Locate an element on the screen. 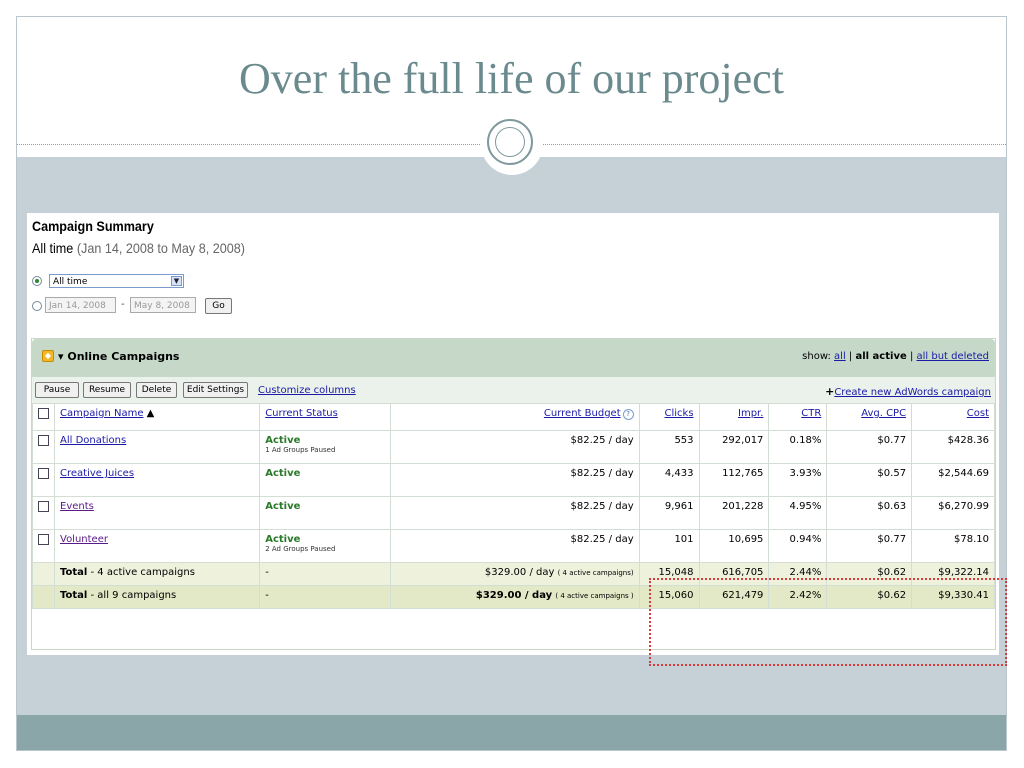  total-status-cell: - is located at coordinates (325, 597).